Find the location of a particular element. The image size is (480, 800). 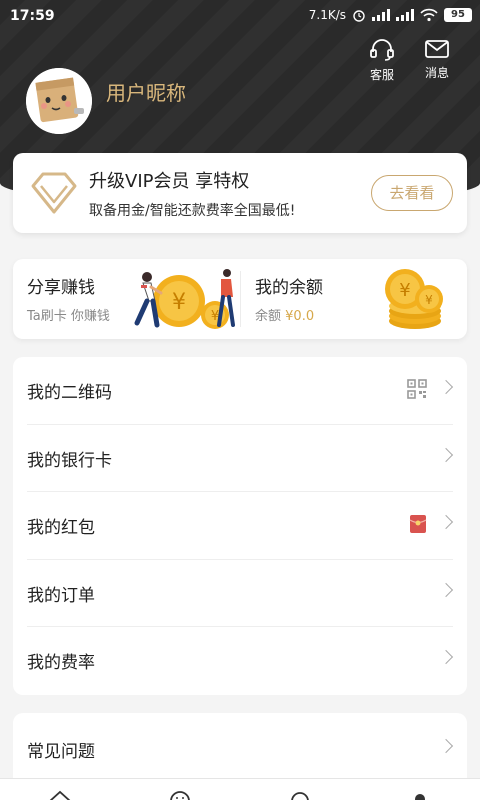

menu-item-label: 我的银行卡 is located at coordinates (69, 460).